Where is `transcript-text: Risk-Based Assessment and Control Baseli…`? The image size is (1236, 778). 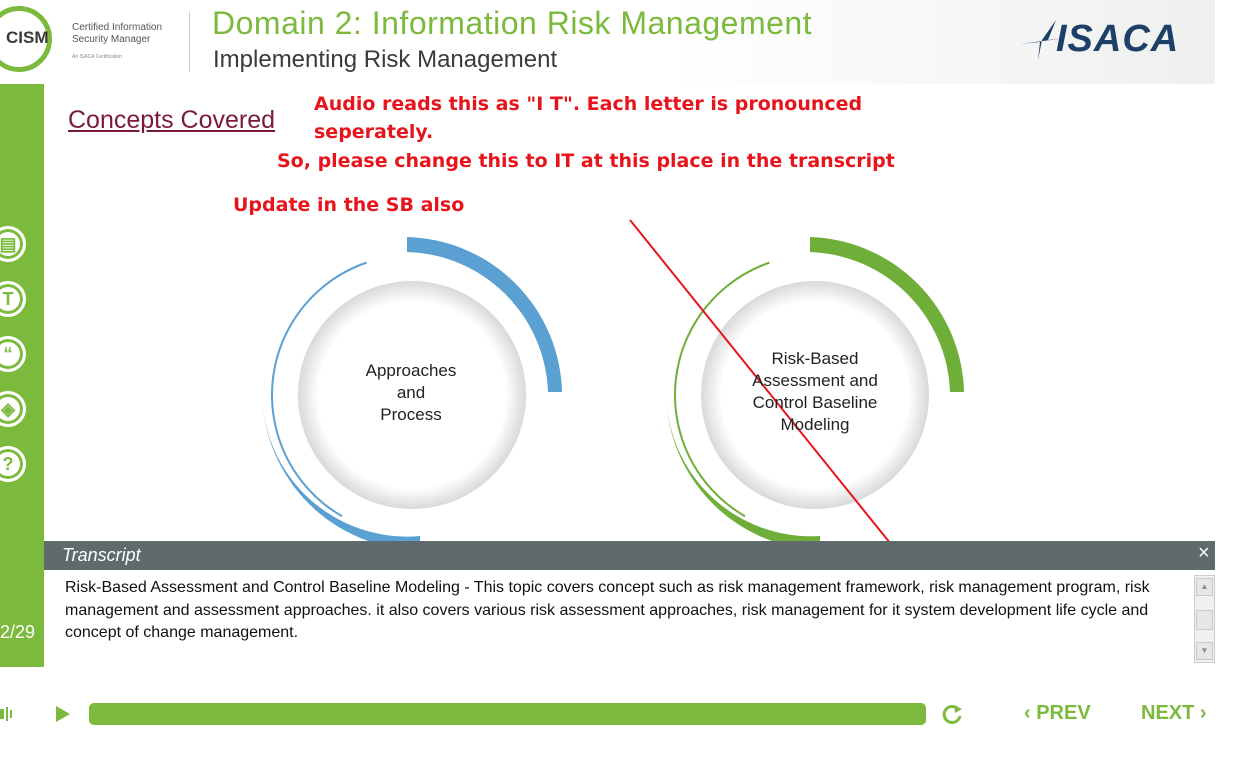
transcript-text: Risk-Based Assessment and Control Baseli… is located at coordinates (607, 610).